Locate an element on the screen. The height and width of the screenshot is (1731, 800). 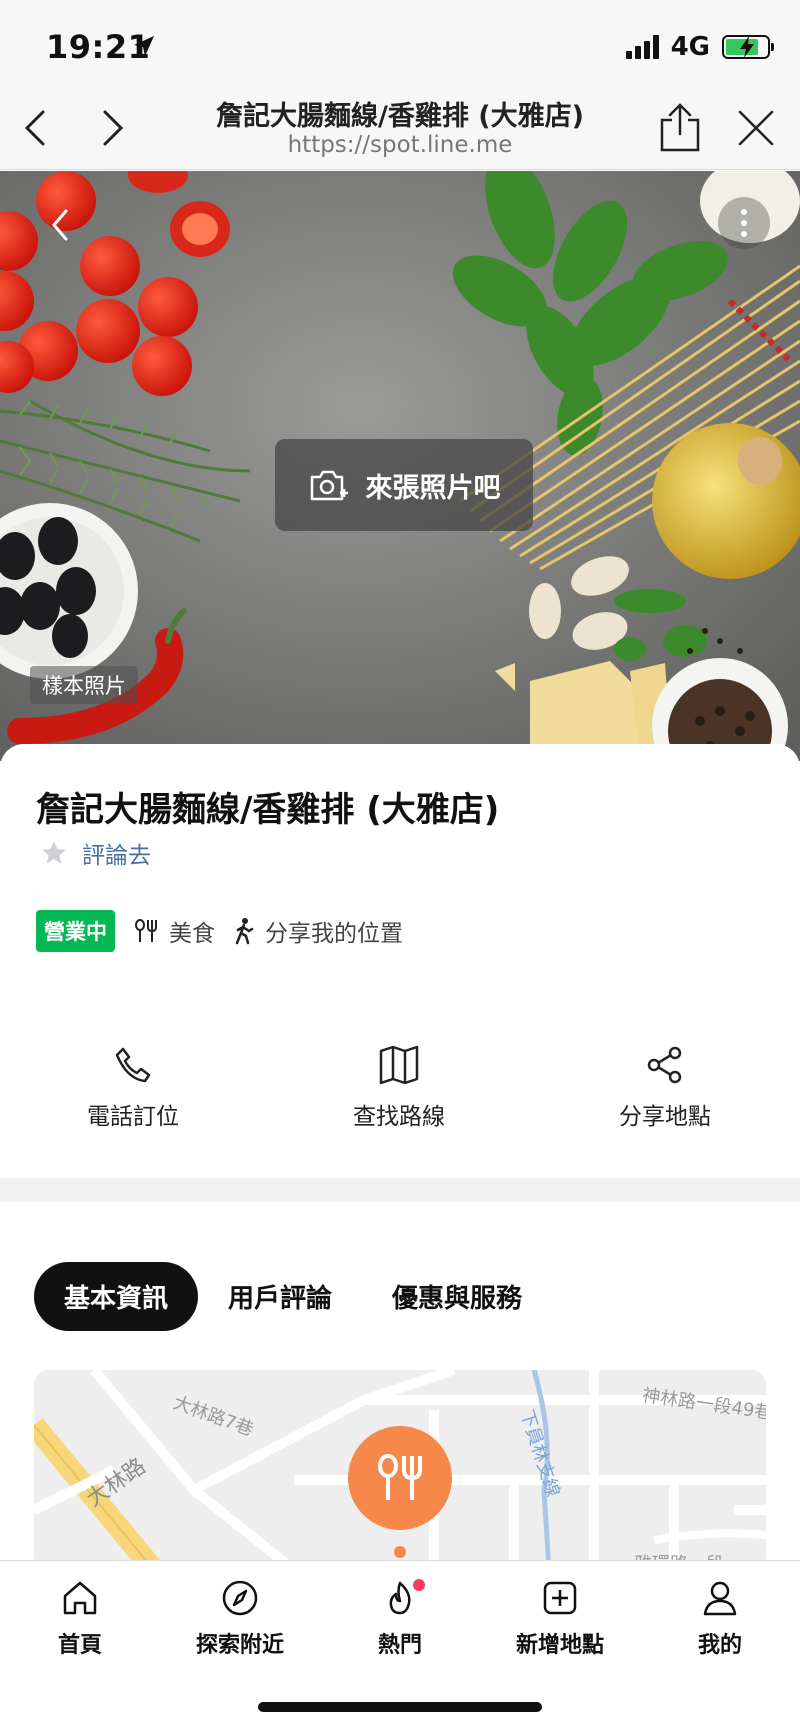
action-row: 電話訂位 查找路線 分享地點 is located at coordinates (400, 1088).